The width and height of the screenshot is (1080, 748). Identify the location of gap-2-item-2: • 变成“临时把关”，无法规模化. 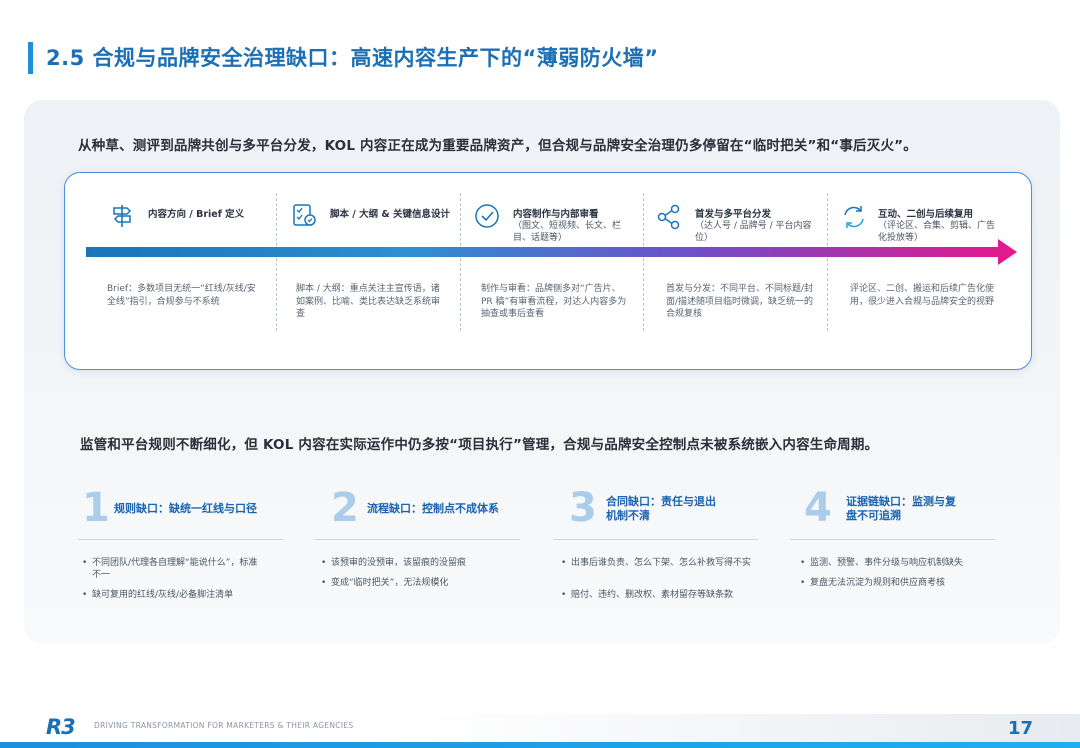
(385, 583).